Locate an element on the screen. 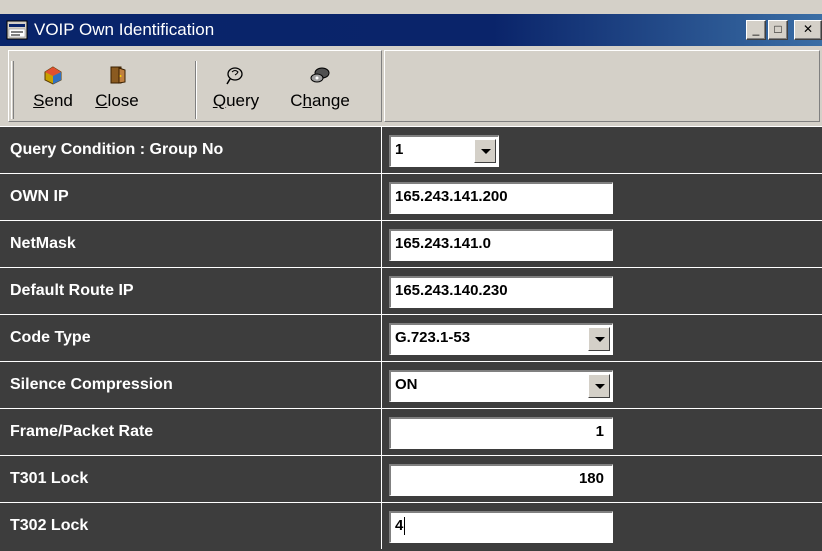 Image resolution: width=822 pixels, height=551 pixels. change-button: Change is located at coordinates (320, 91).